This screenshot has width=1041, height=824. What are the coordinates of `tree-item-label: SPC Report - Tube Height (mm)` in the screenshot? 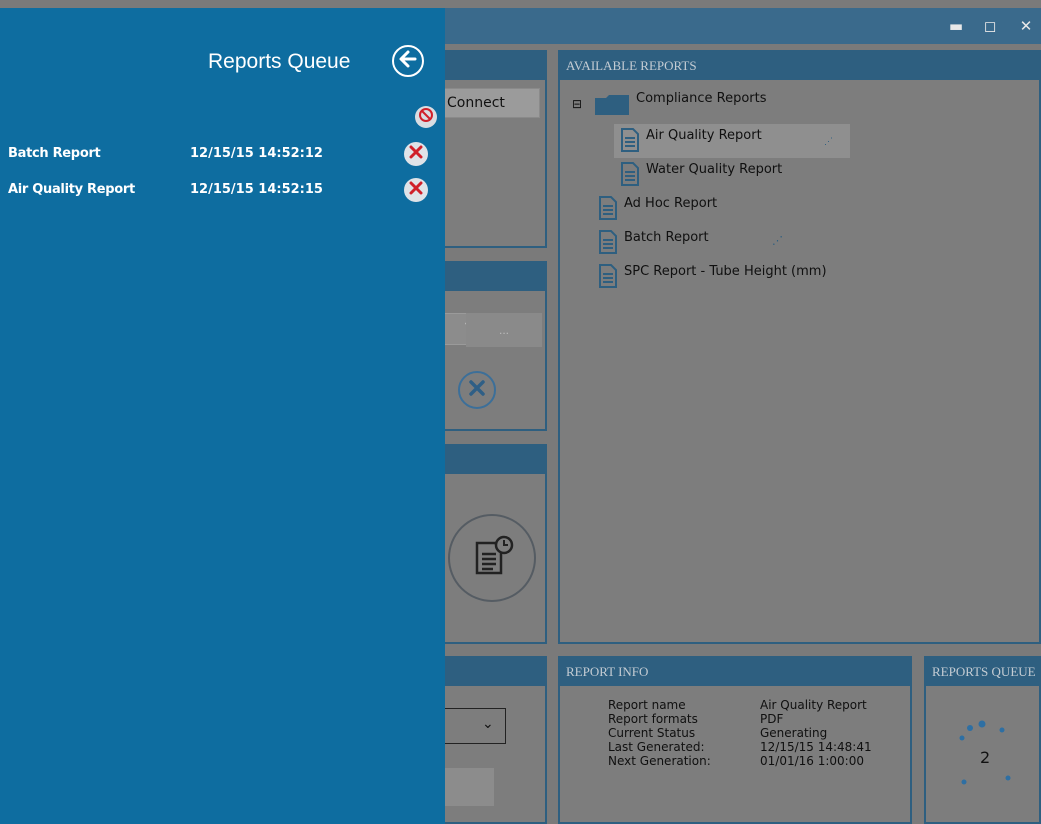 It's located at (725, 271).